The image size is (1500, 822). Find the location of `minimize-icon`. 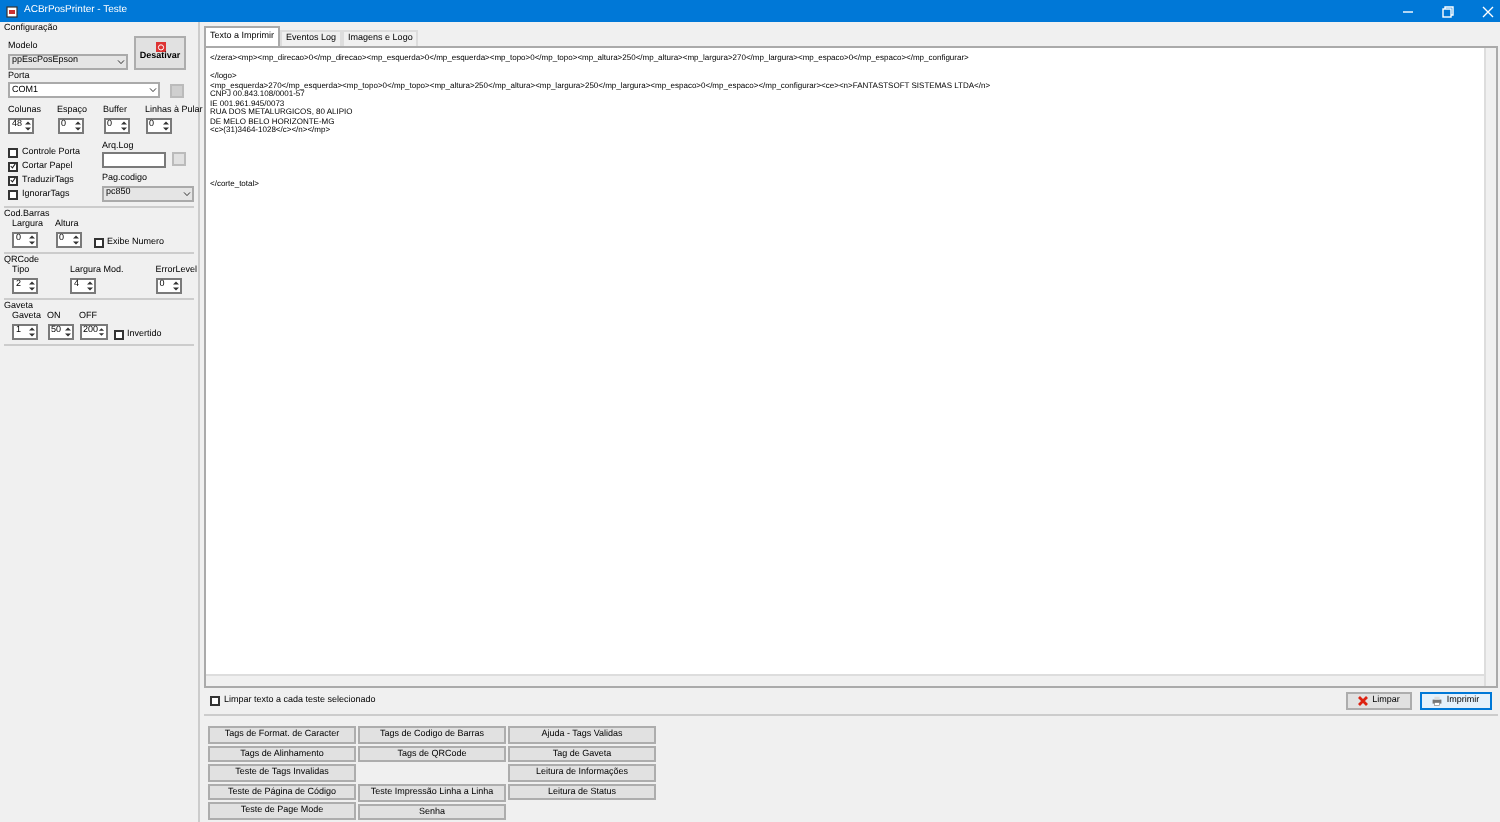

minimize-icon is located at coordinates (1408, 11).